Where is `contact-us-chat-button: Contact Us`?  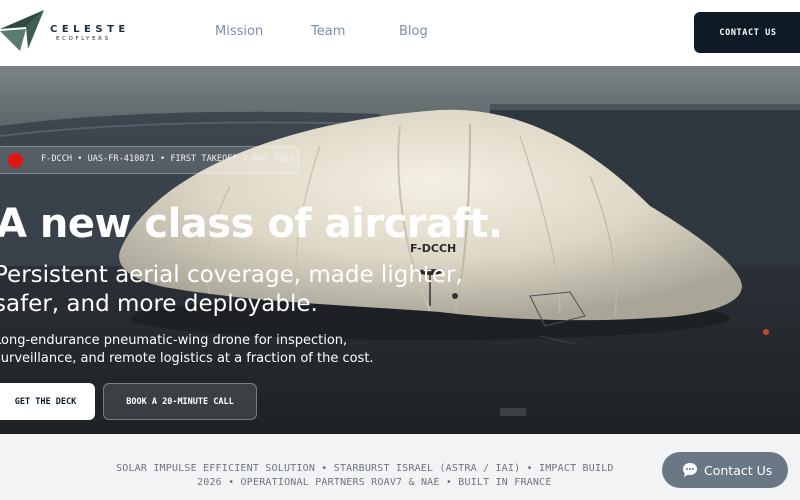 contact-us-chat-button: Contact Us is located at coordinates (725, 470).